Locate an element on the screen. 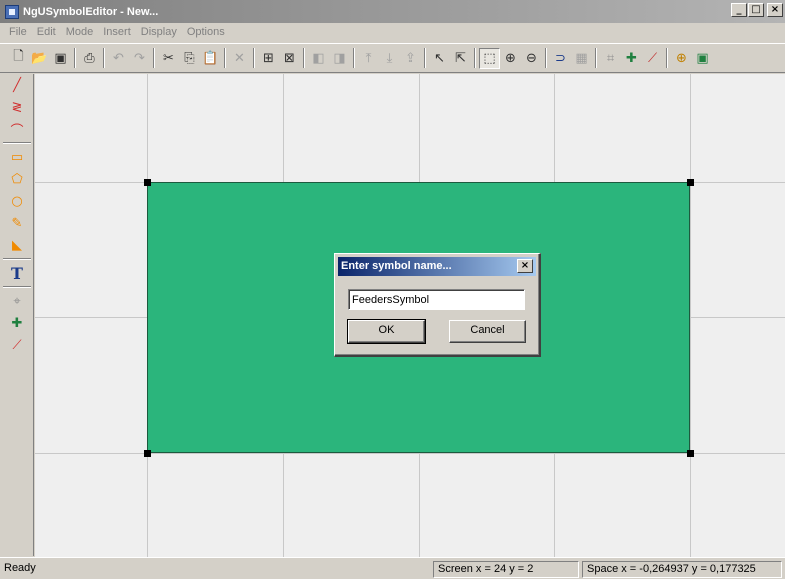 The height and width of the screenshot is (579, 785). drawing-toolbar: ╱ ≷ ⌒ ▭ ⬠ ○ ✎ ◣ T ⌖ ✚ ⟋ is located at coordinates (17, 315).